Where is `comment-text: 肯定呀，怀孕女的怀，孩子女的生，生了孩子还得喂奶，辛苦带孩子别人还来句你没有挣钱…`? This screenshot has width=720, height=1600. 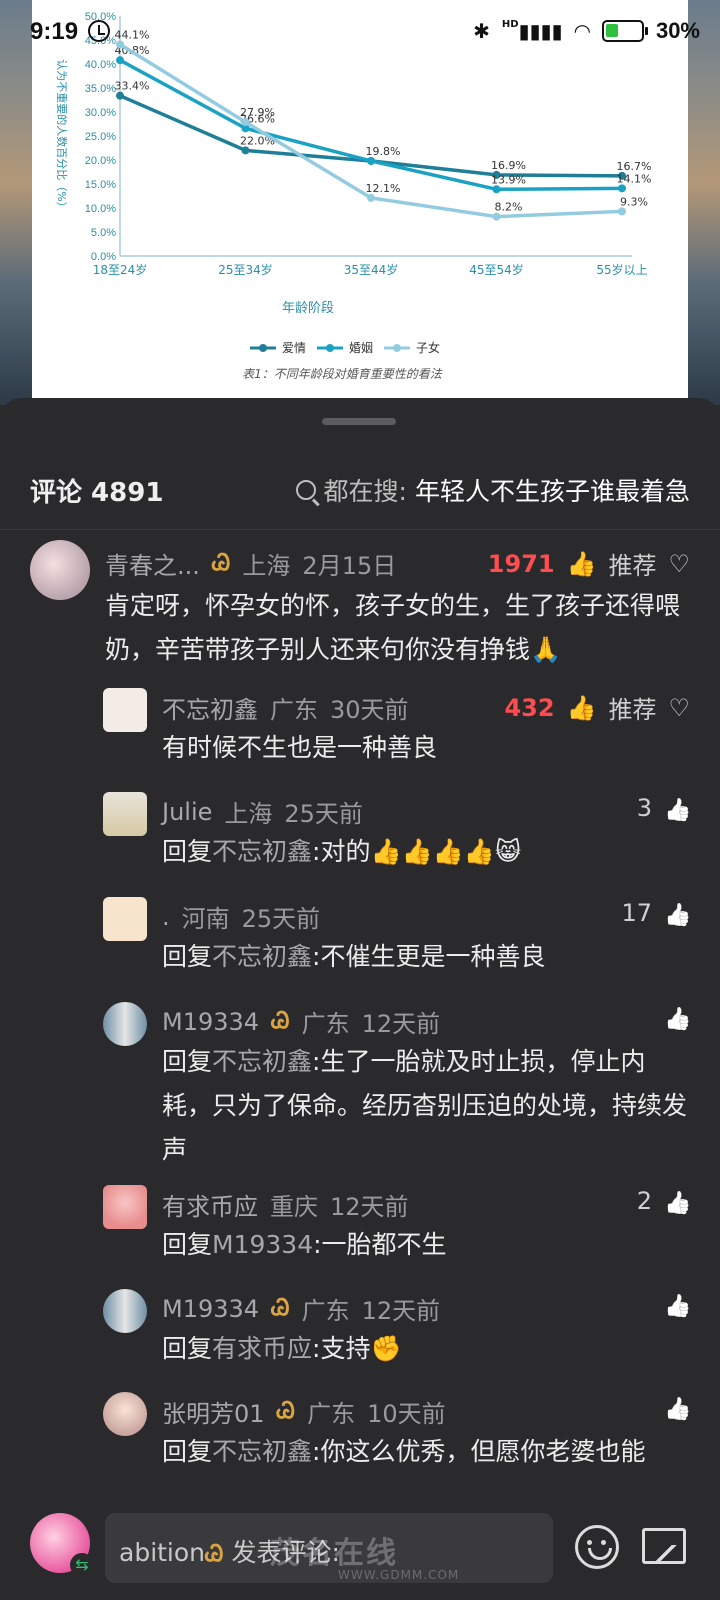 comment-text: 肯定呀，怀孕女的怀，孩子女的生，生了孩子还得喂奶，辛苦带孩子别人还来句你没有挣钱… is located at coordinates (393, 627).